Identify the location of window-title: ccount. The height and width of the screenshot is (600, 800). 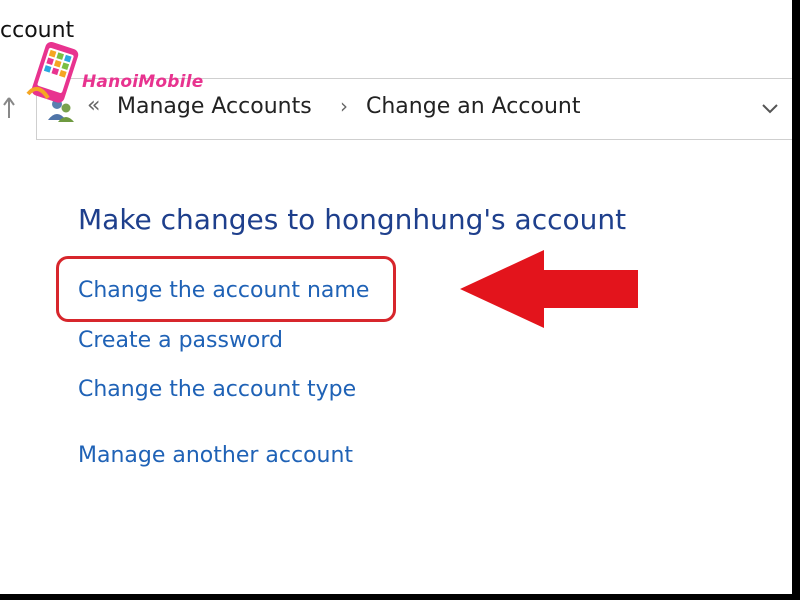
(37, 30).